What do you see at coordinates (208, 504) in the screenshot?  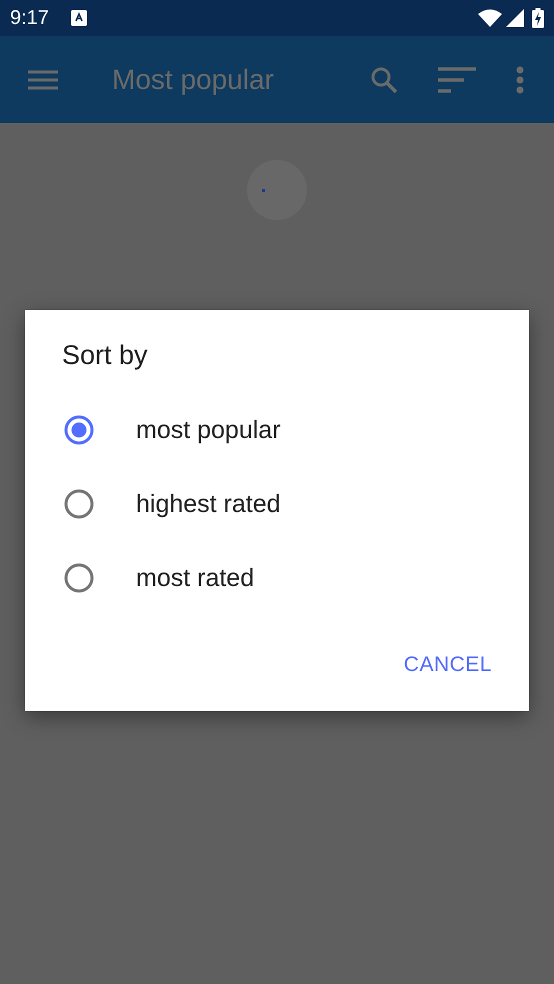 I see `option-label: highest rated` at bounding box center [208, 504].